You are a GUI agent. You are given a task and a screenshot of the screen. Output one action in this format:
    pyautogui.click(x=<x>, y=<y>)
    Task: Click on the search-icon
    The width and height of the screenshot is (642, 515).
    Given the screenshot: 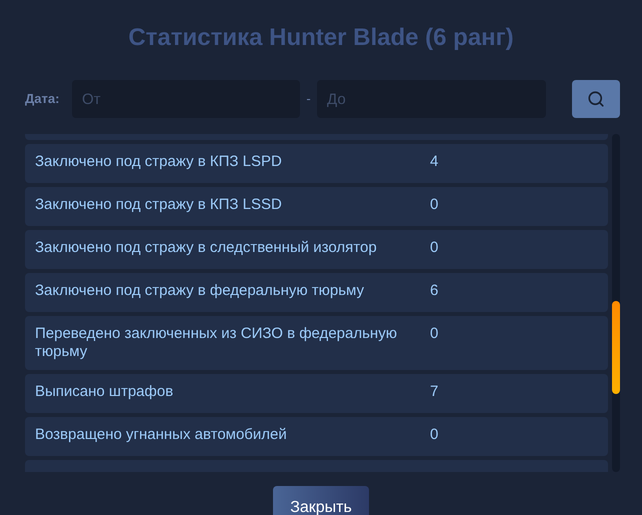 What is the action you would take?
    pyautogui.click(x=596, y=99)
    